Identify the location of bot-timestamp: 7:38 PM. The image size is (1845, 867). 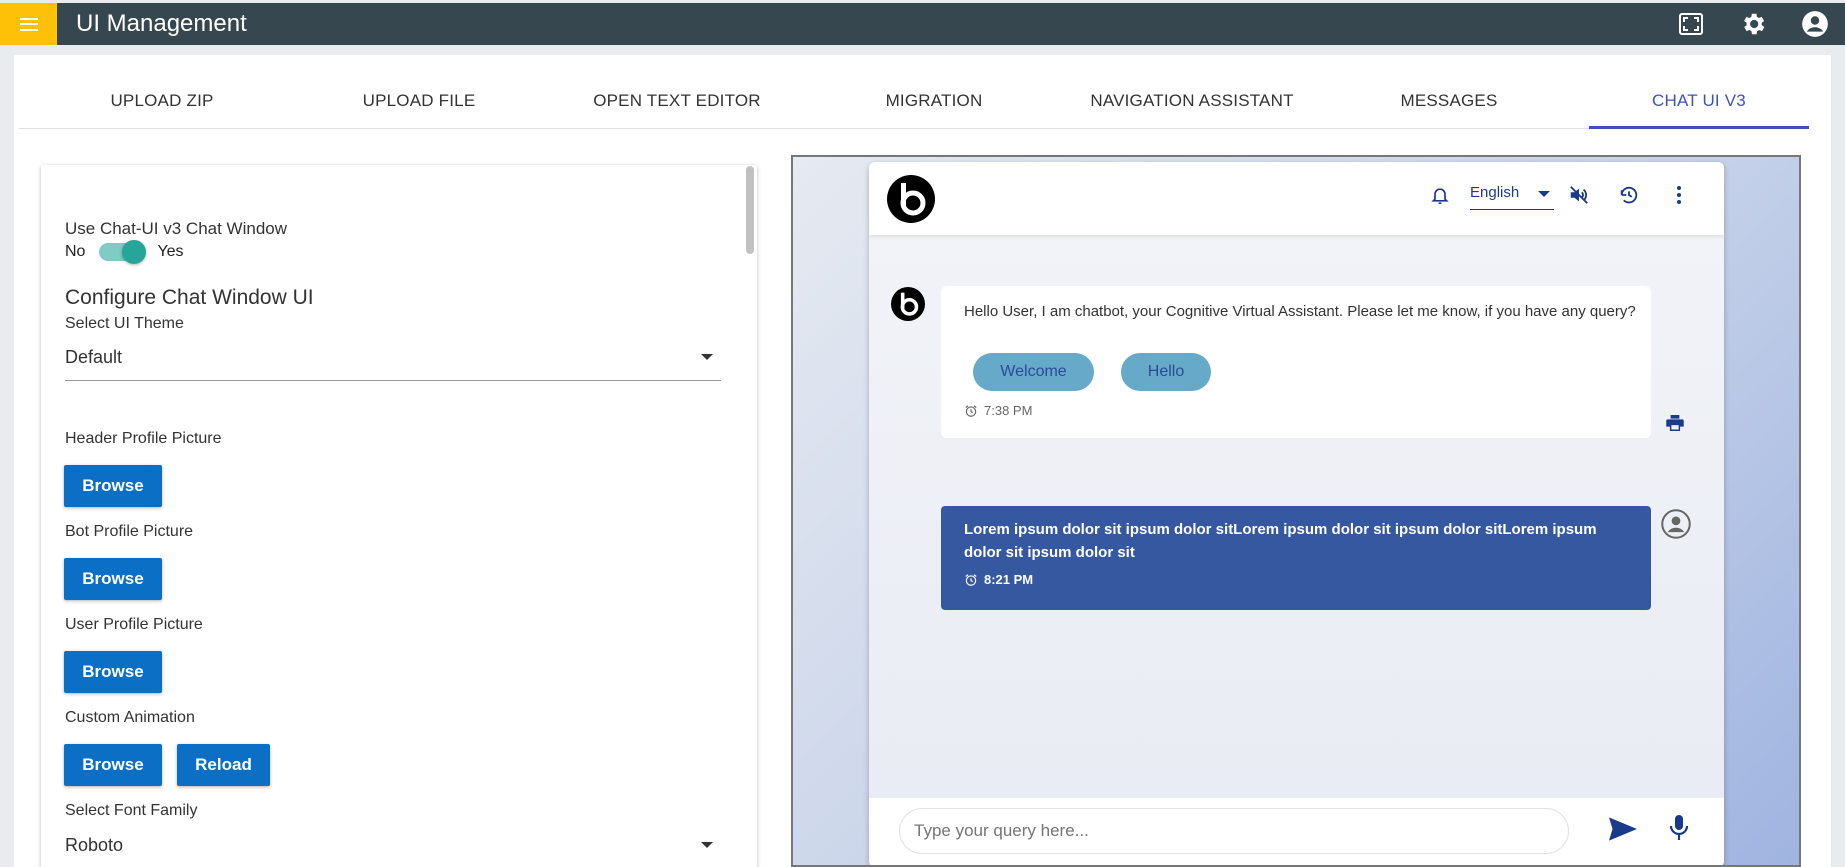
(998, 410).